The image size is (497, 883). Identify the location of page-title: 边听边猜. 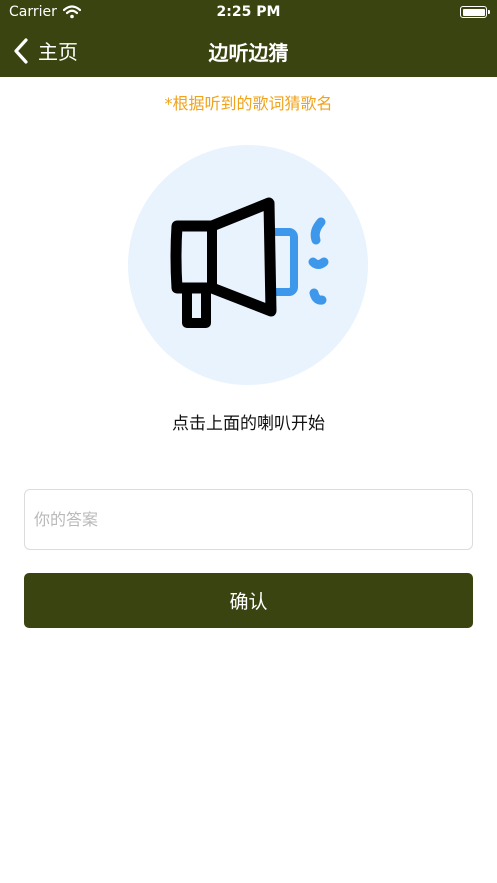
(248, 53).